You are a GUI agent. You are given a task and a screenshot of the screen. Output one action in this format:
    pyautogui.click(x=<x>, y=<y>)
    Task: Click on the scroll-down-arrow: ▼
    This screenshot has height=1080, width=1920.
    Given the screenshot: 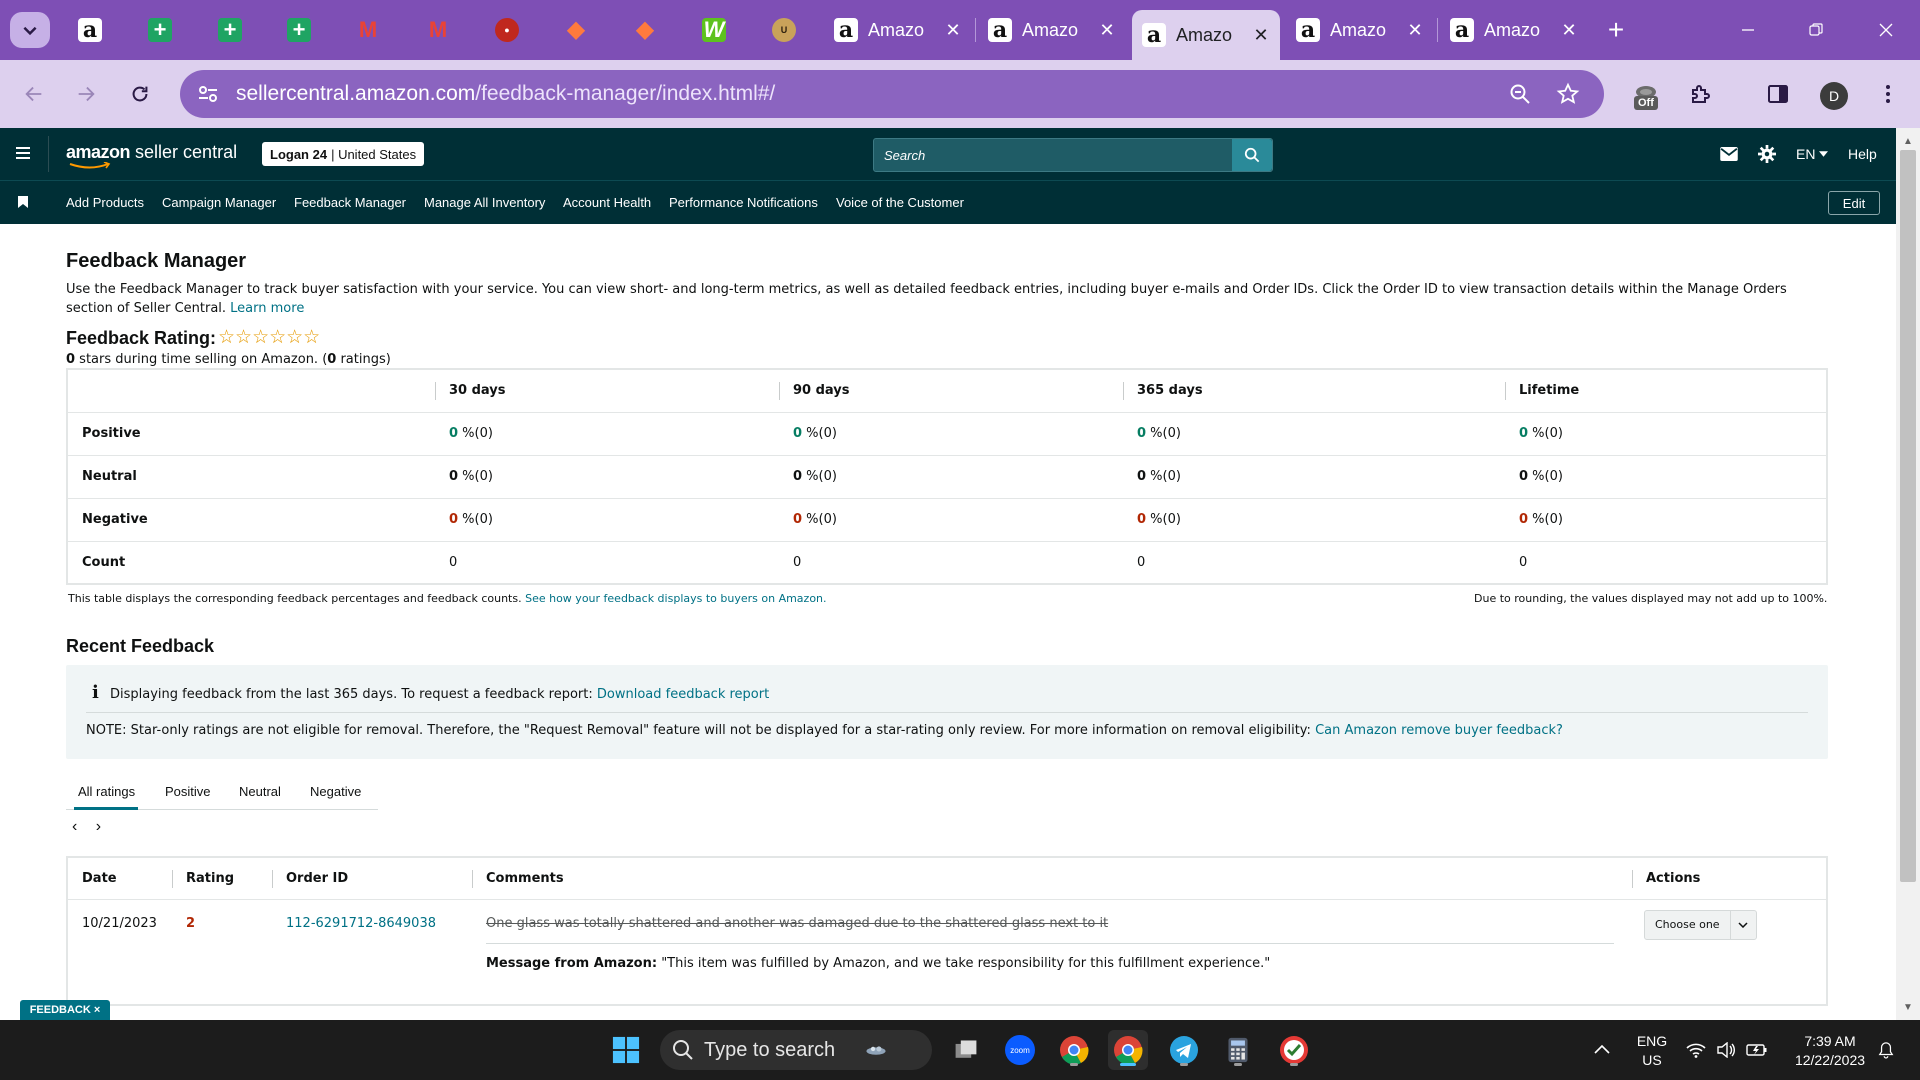 What is the action you would take?
    pyautogui.click(x=1908, y=1009)
    